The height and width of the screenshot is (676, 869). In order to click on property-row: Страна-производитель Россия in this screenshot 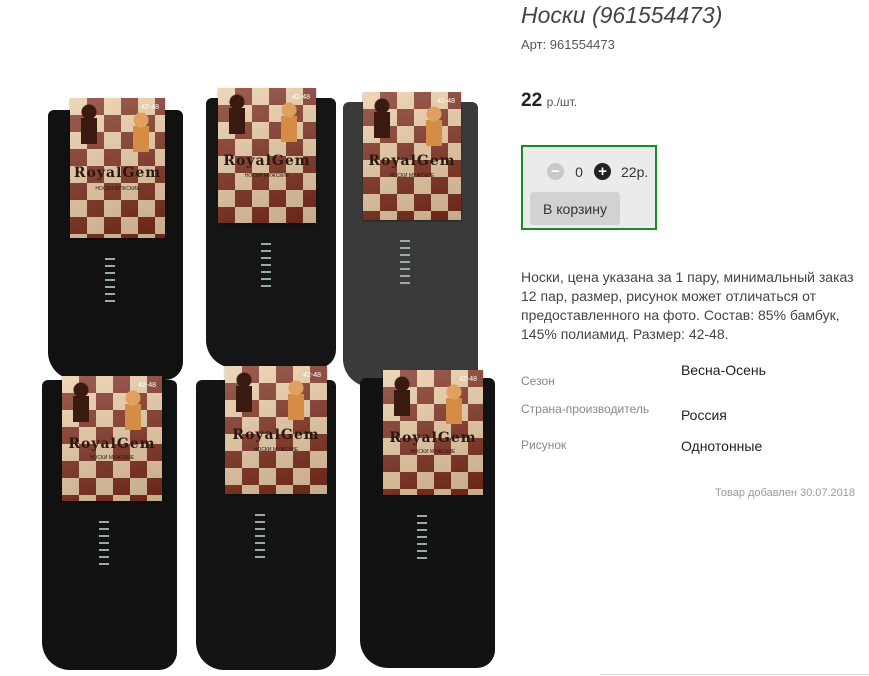, I will do `click(651, 420)`.